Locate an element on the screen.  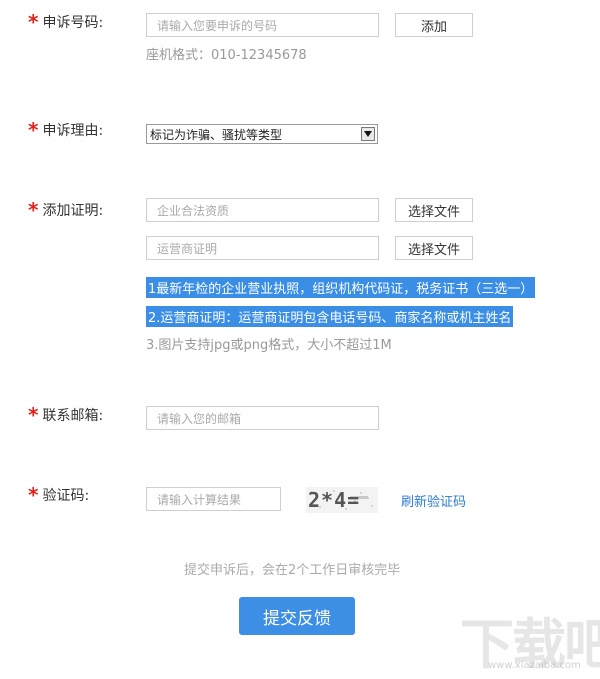
email-label-text: 联系邮箱: is located at coordinates (73, 416).